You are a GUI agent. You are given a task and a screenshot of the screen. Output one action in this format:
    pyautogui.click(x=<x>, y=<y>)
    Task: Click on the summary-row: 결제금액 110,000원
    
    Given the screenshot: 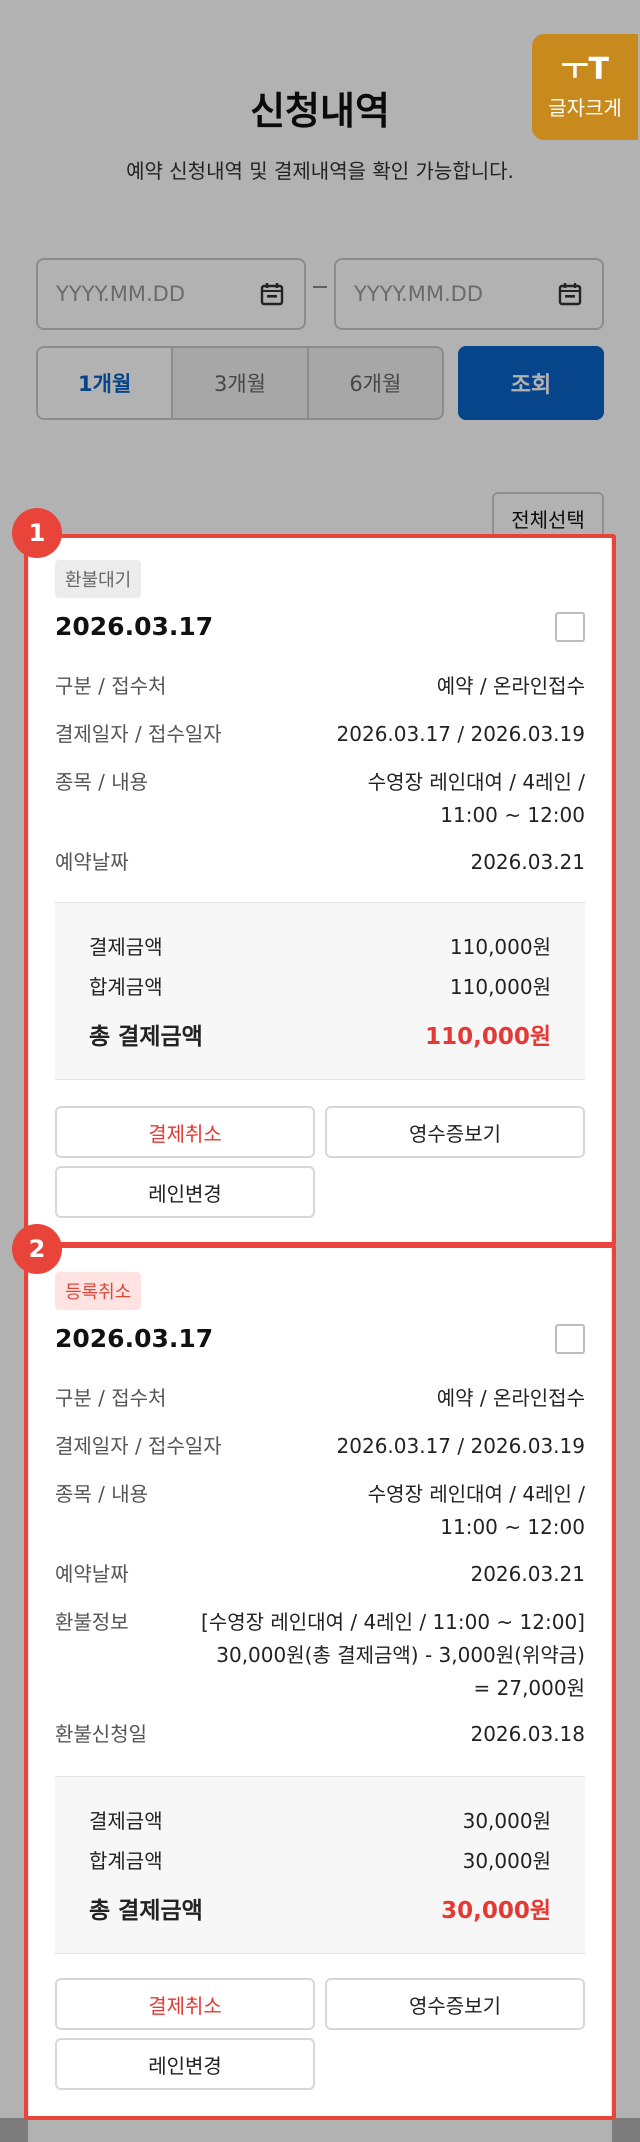 What is the action you would take?
    pyautogui.click(x=320, y=945)
    